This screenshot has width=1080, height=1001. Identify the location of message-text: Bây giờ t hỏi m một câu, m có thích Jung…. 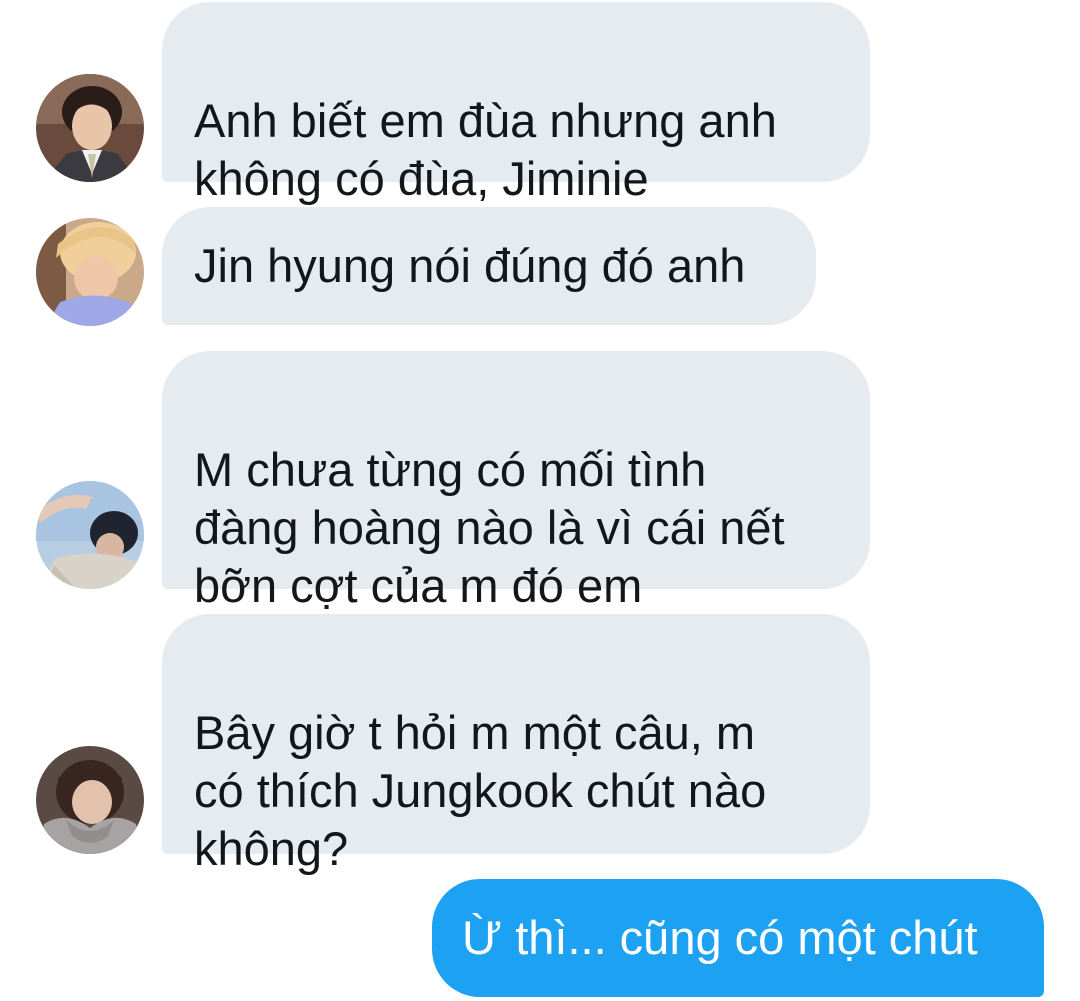
(480, 790).